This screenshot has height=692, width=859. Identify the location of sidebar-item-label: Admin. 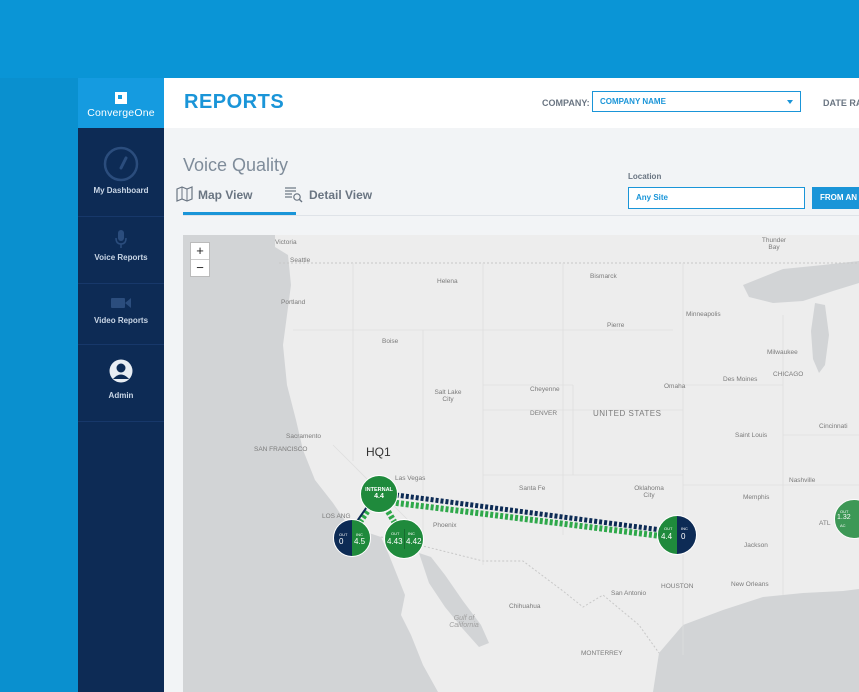
(121, 395).